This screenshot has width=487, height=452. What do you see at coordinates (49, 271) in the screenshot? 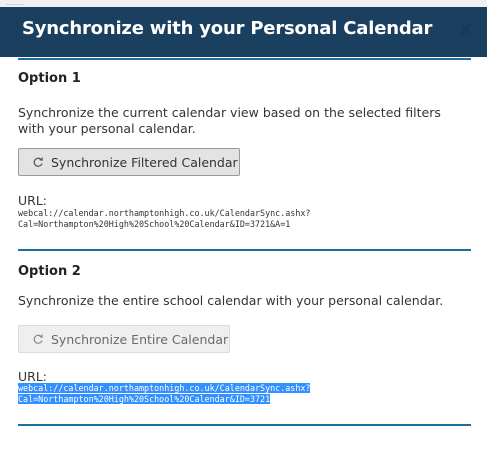
I see `option2-heading: Option 2` at bounding box center [49, 271].